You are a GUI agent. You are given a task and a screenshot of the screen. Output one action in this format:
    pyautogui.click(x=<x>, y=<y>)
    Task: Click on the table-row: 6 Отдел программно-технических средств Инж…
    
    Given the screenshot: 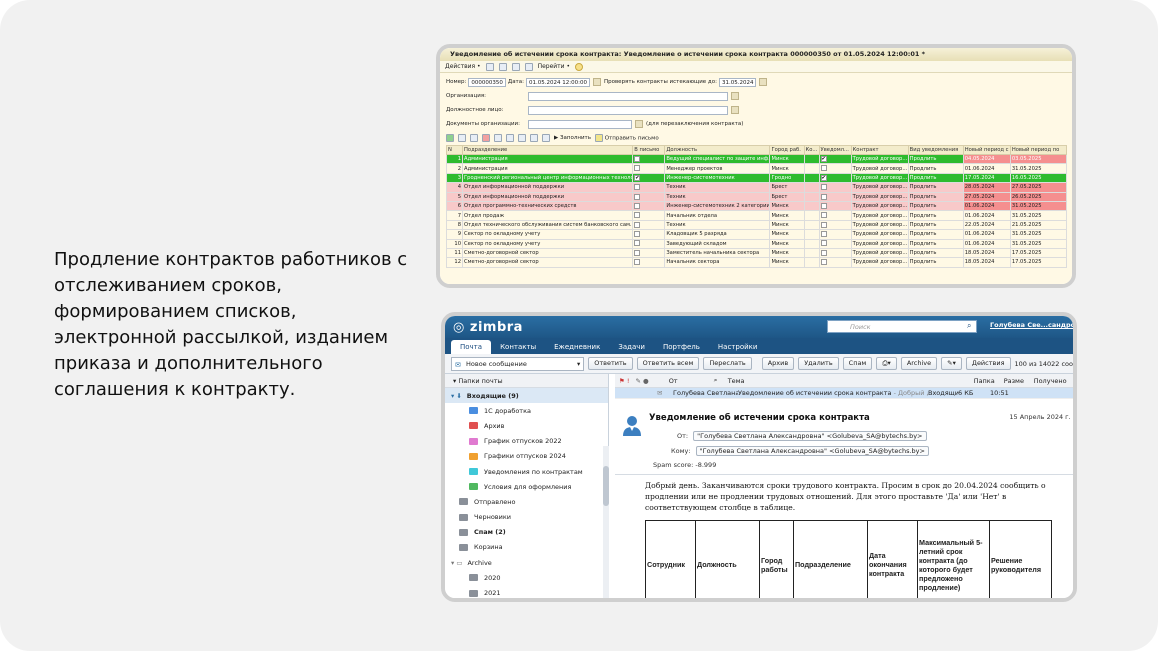 What is the action you would take?
    pyautogui.click(x=756, y=206)
    